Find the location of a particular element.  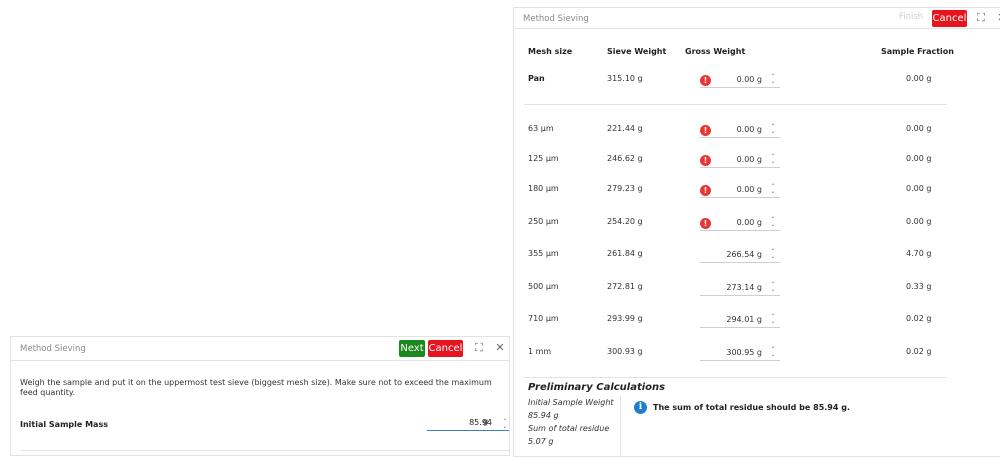

gross-weight-input: 294.01 g ⌃ ⌄ is located at coordinates (740, 320).